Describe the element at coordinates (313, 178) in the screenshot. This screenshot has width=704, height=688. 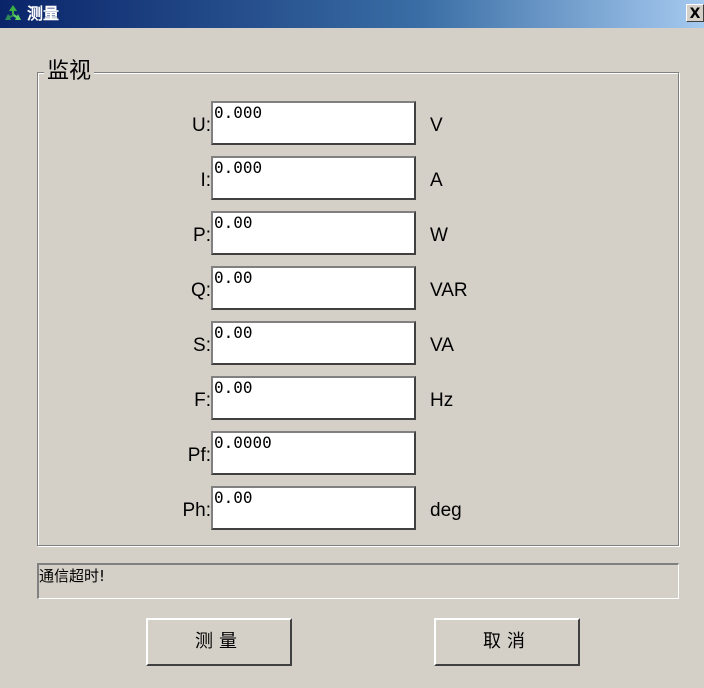
I see `measurement-field-i: 0.000` at that location.